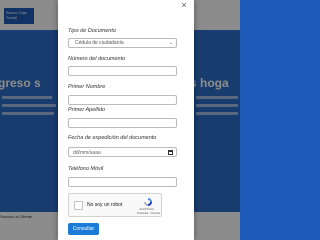 This screenshot has width=320, height=240. I want to click on recaptcha-icon, so click(148, 202).